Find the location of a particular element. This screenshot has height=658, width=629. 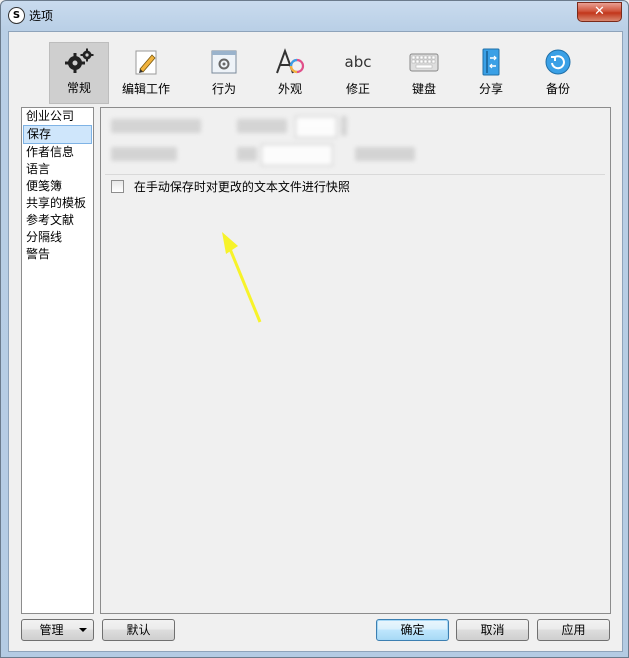

tab-corrections: abc 修正 is located at coordinates (358, 73).